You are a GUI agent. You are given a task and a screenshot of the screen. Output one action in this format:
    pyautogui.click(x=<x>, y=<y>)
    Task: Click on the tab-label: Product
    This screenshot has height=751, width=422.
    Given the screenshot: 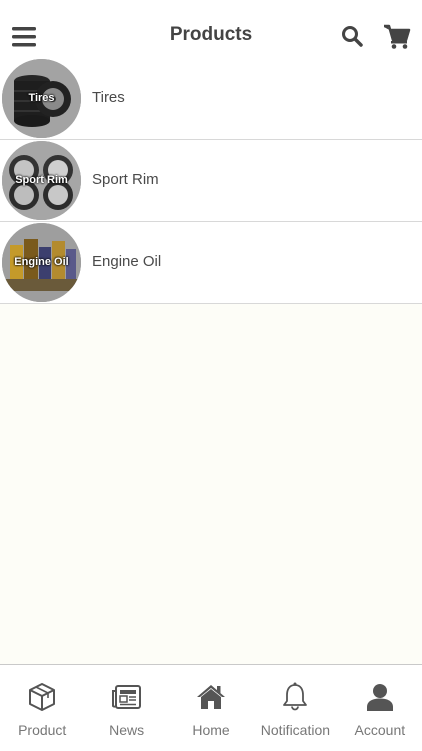 What is the action you would take?
    pyautogui.click(x=42, y=730)
    